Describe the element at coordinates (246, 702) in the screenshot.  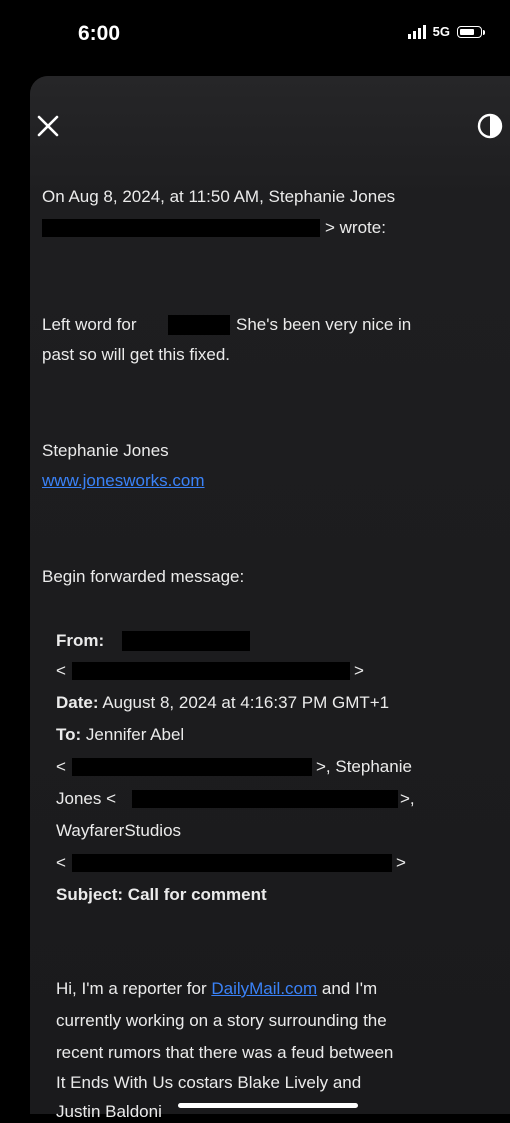
I see `date-value: August 8, 2024 at 4:16:37 PM GMT+1` at that location.